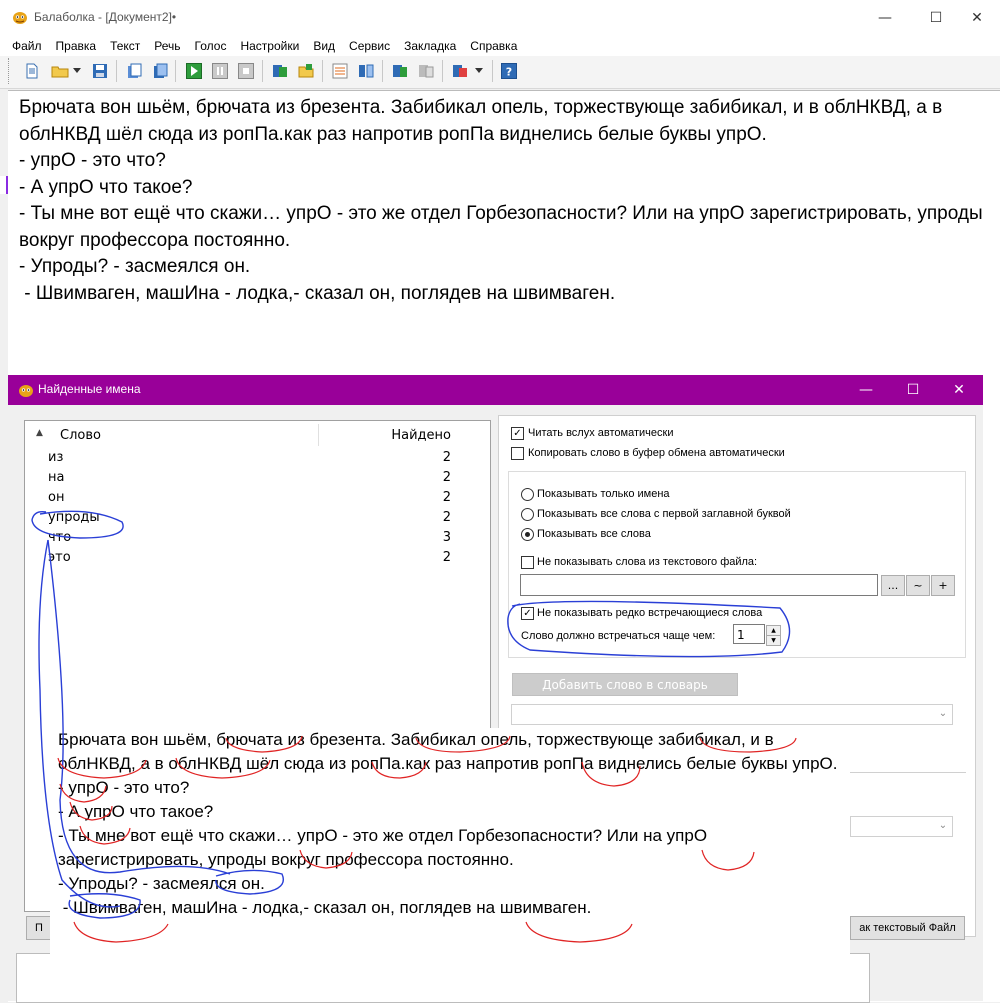  I want to click on column-divider, so click(318, 435).